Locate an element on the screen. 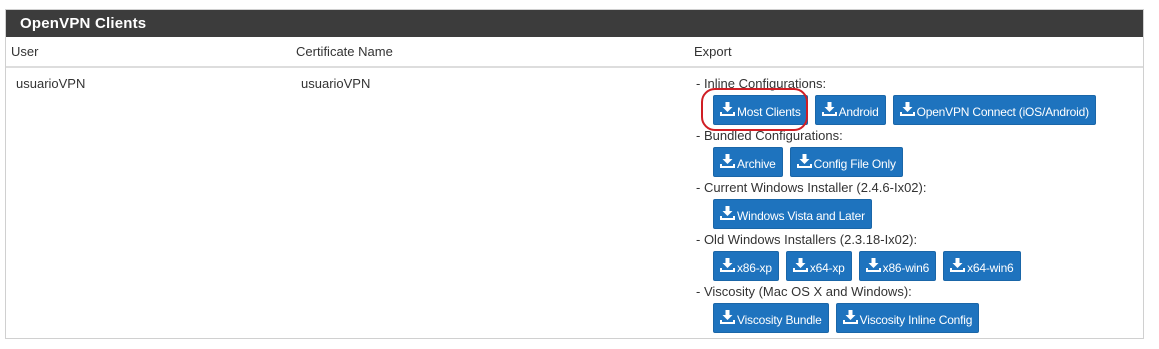 The image size is (1159, 349). bundled-config-buttons: Archive Config File Only is located at coordinates (916, 164).